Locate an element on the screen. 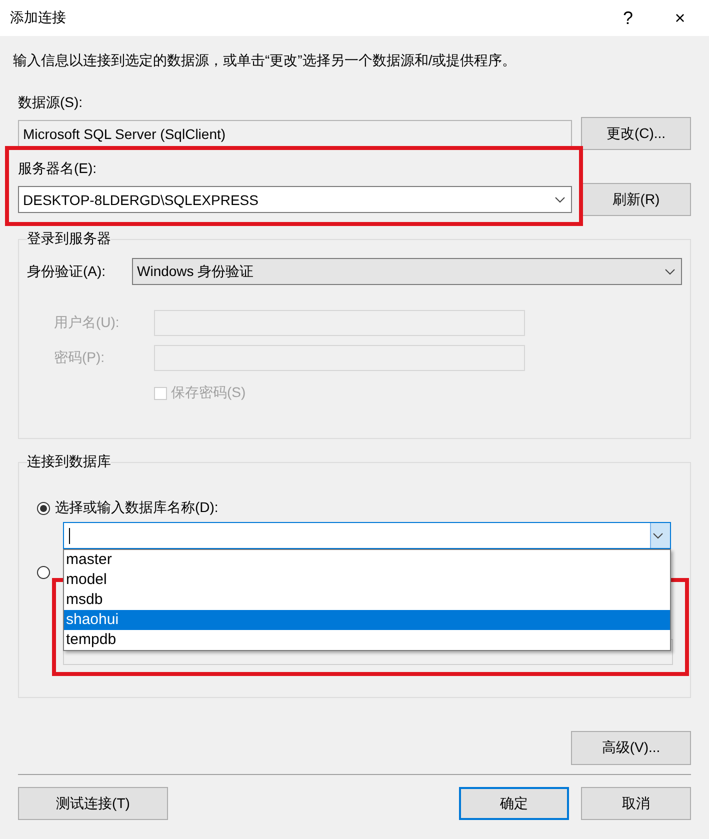  radio-label: 选择或输入数据库名称(D): is located at coordinates (136, 508).